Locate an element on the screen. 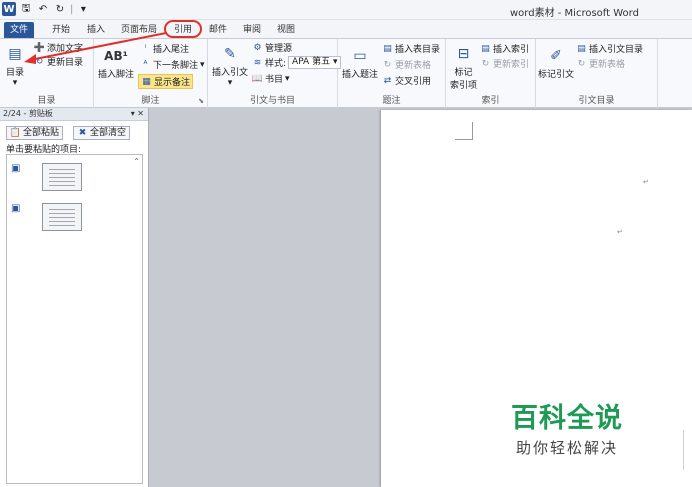 The width and height of the screenshot is (692, 487). mark-entry-button: ⊟ 标记 索引项 is located at coordinates (463, 67).